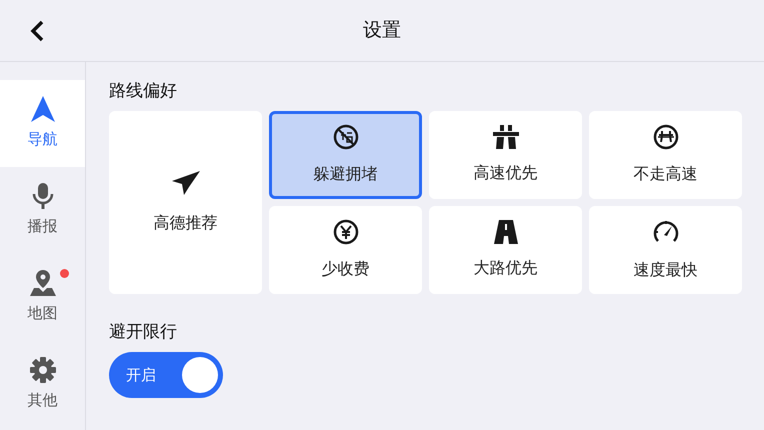  Describe the element at coordinates (186, 182) in the screenshot. I see `paper-plane-icon` at that location.